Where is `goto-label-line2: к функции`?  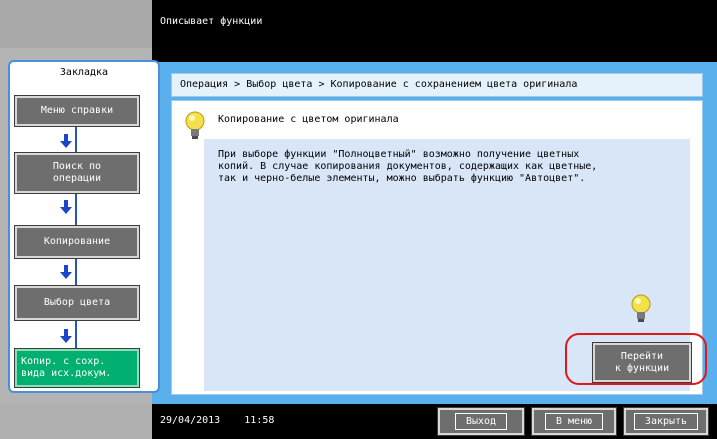
goto-label-line2: к функции is located at coordinates (642, 368).